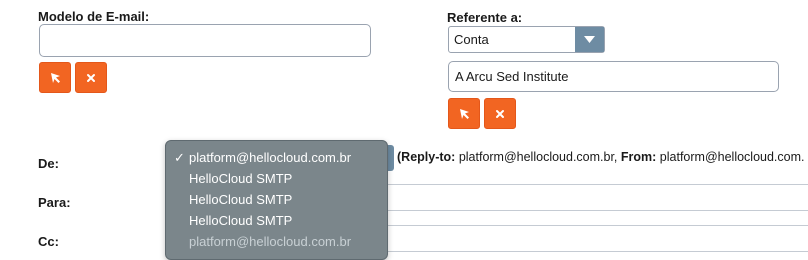 The image size is (808, 260). I want to click on related-type-value: Conta, so click(471, 39).